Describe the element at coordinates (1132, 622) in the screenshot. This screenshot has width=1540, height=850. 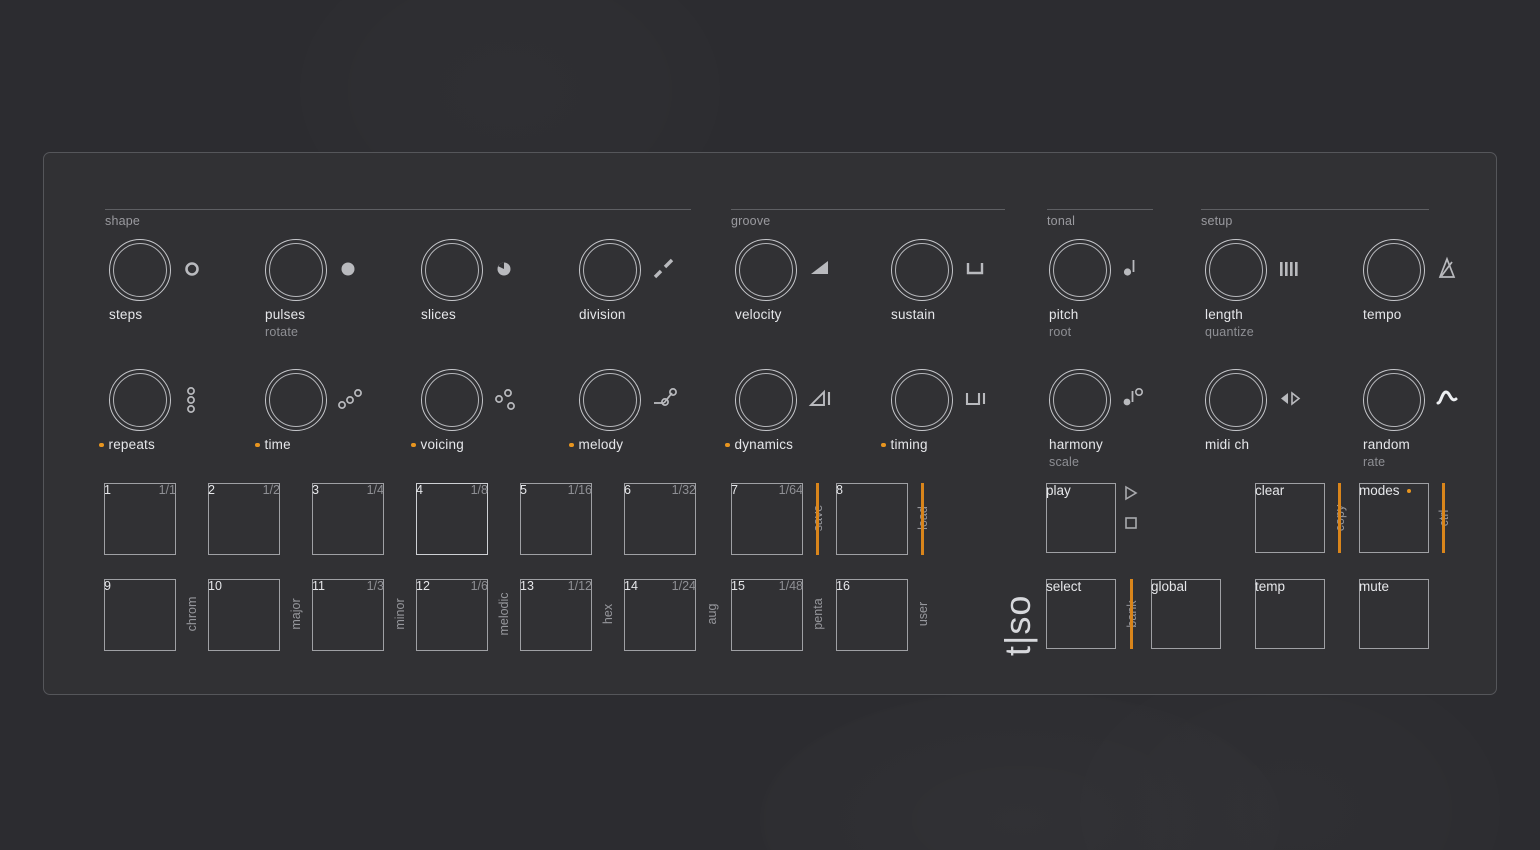
I see `side-tag-bank: bank` at that location.